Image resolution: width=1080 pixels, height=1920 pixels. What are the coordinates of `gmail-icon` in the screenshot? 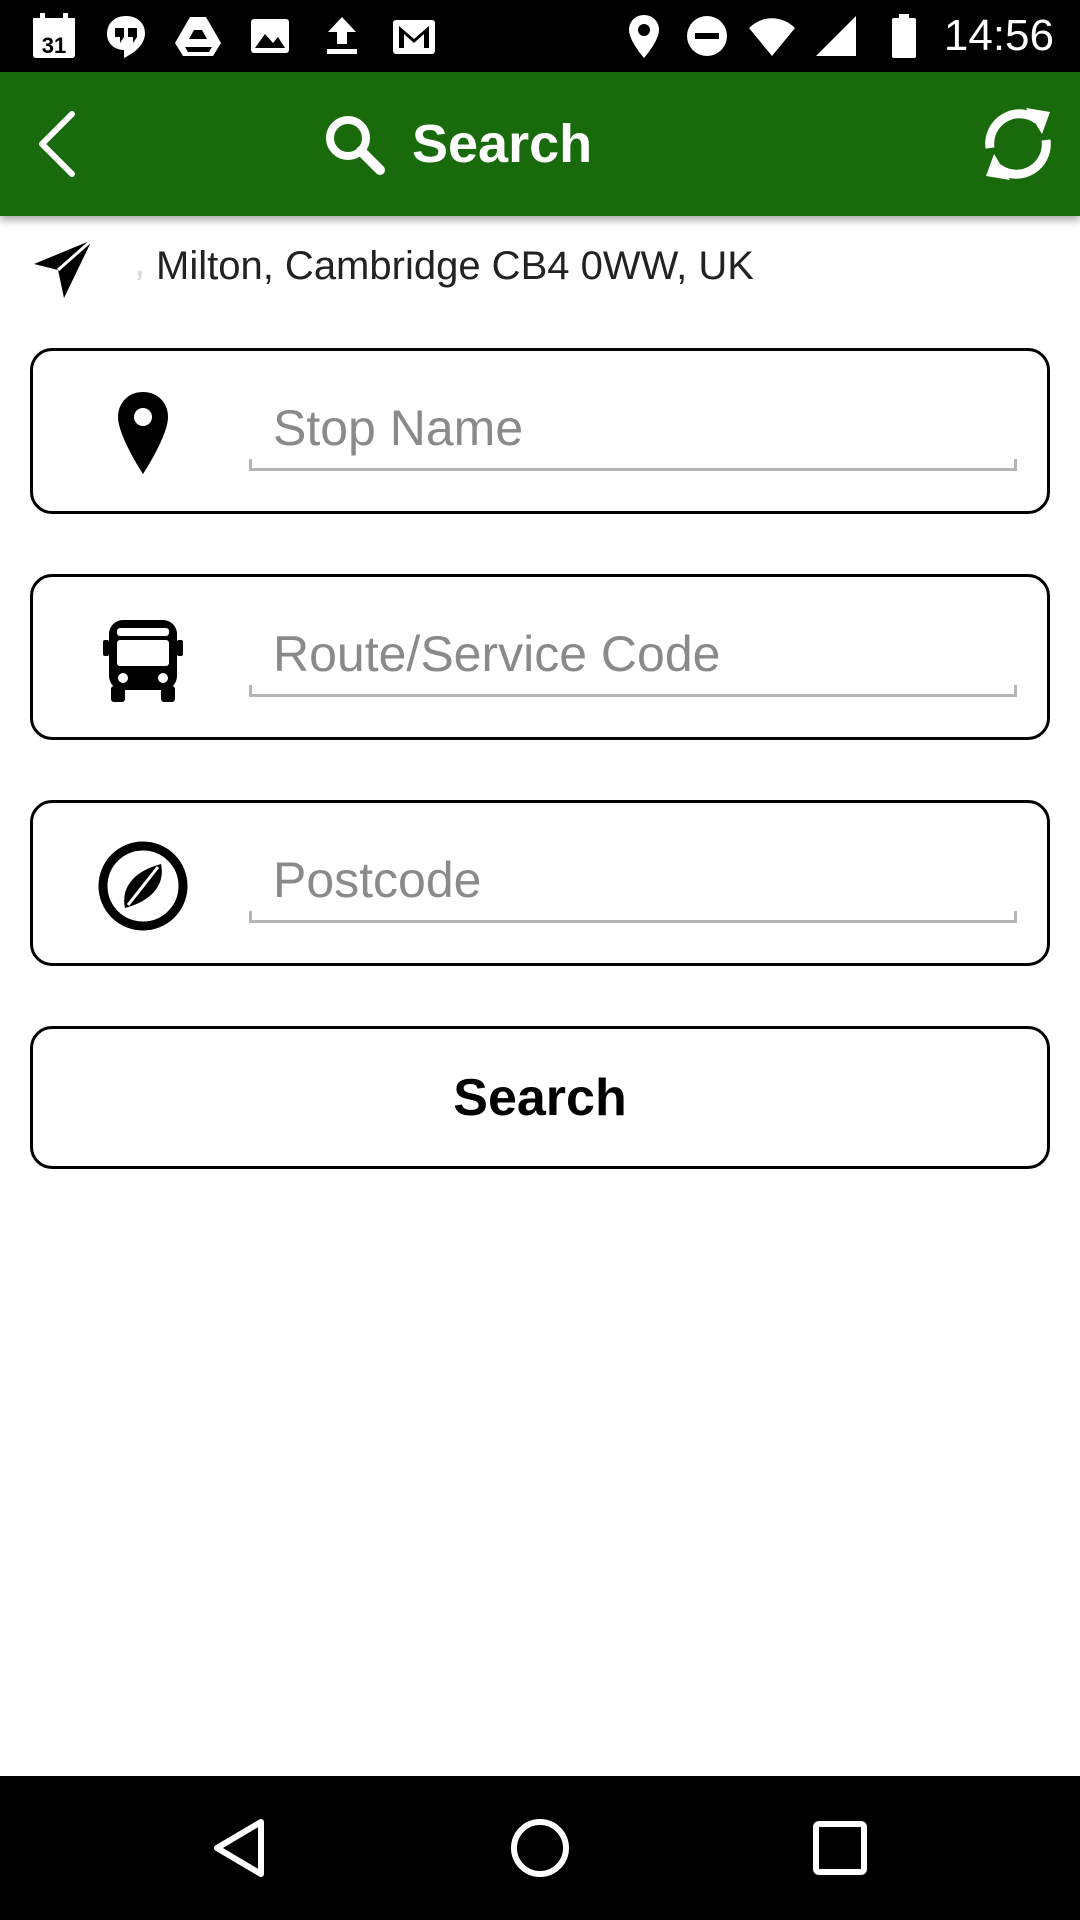 It's located at (414, 37).